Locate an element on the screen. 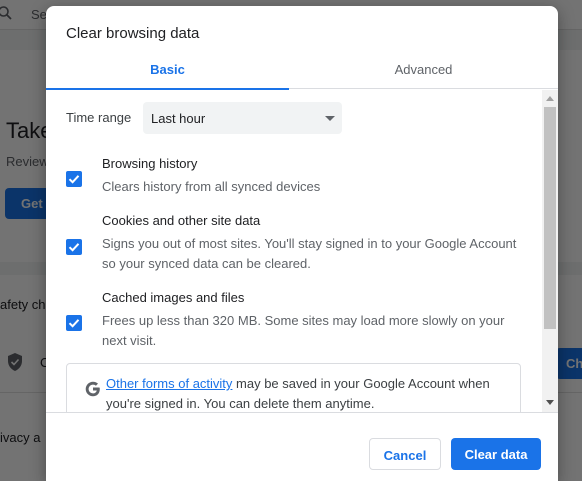 Image resolution: width=582 pixels, height=481 pixels. content-scrollbar is located at coordinates (550, 251).